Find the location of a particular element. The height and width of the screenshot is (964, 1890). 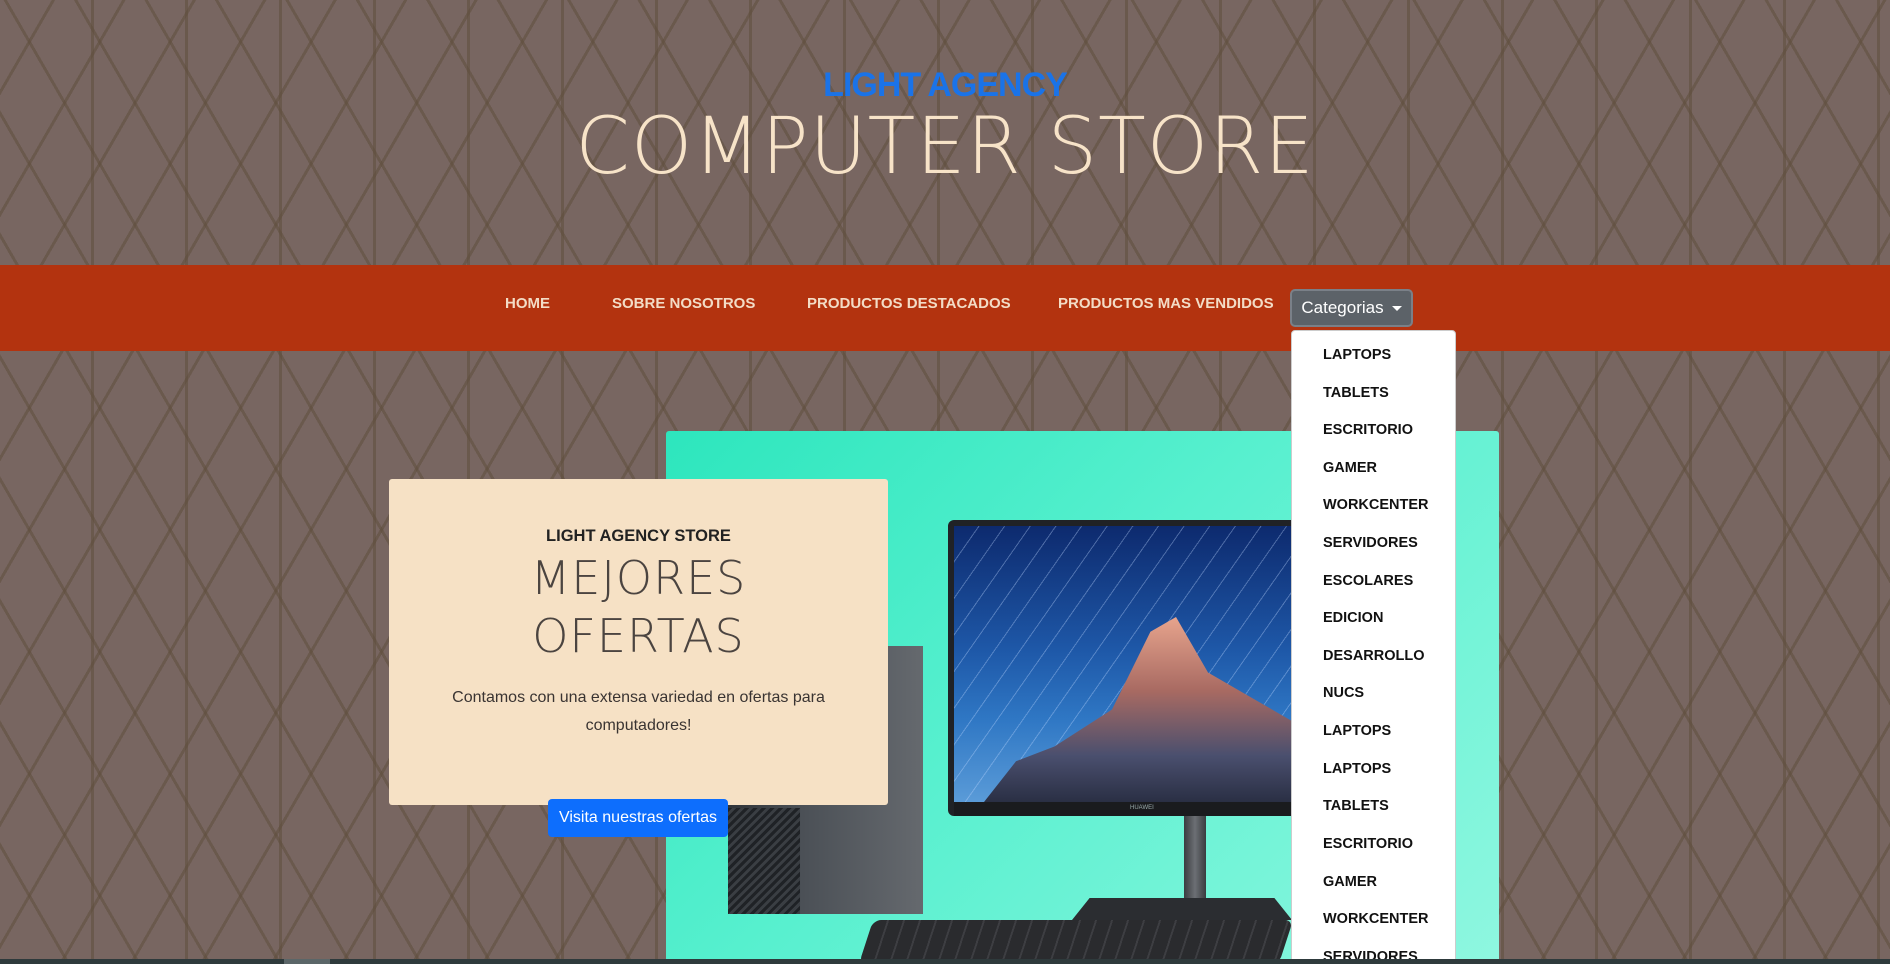

brand-title: COMPUTER STORE is located at coordinates (945, 147).